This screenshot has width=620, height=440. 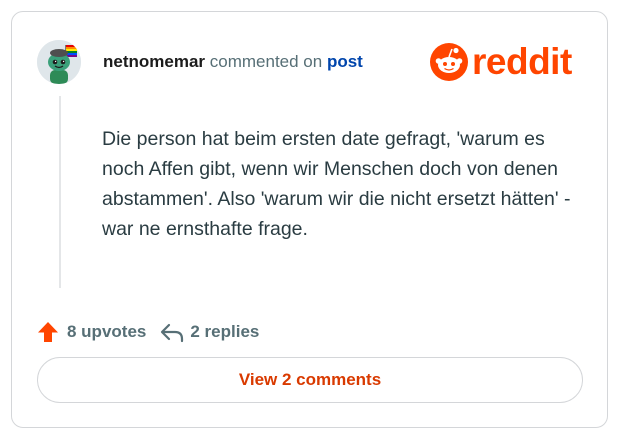 I want to click on replies-count: 2 replies, so click(x=224, y=332).